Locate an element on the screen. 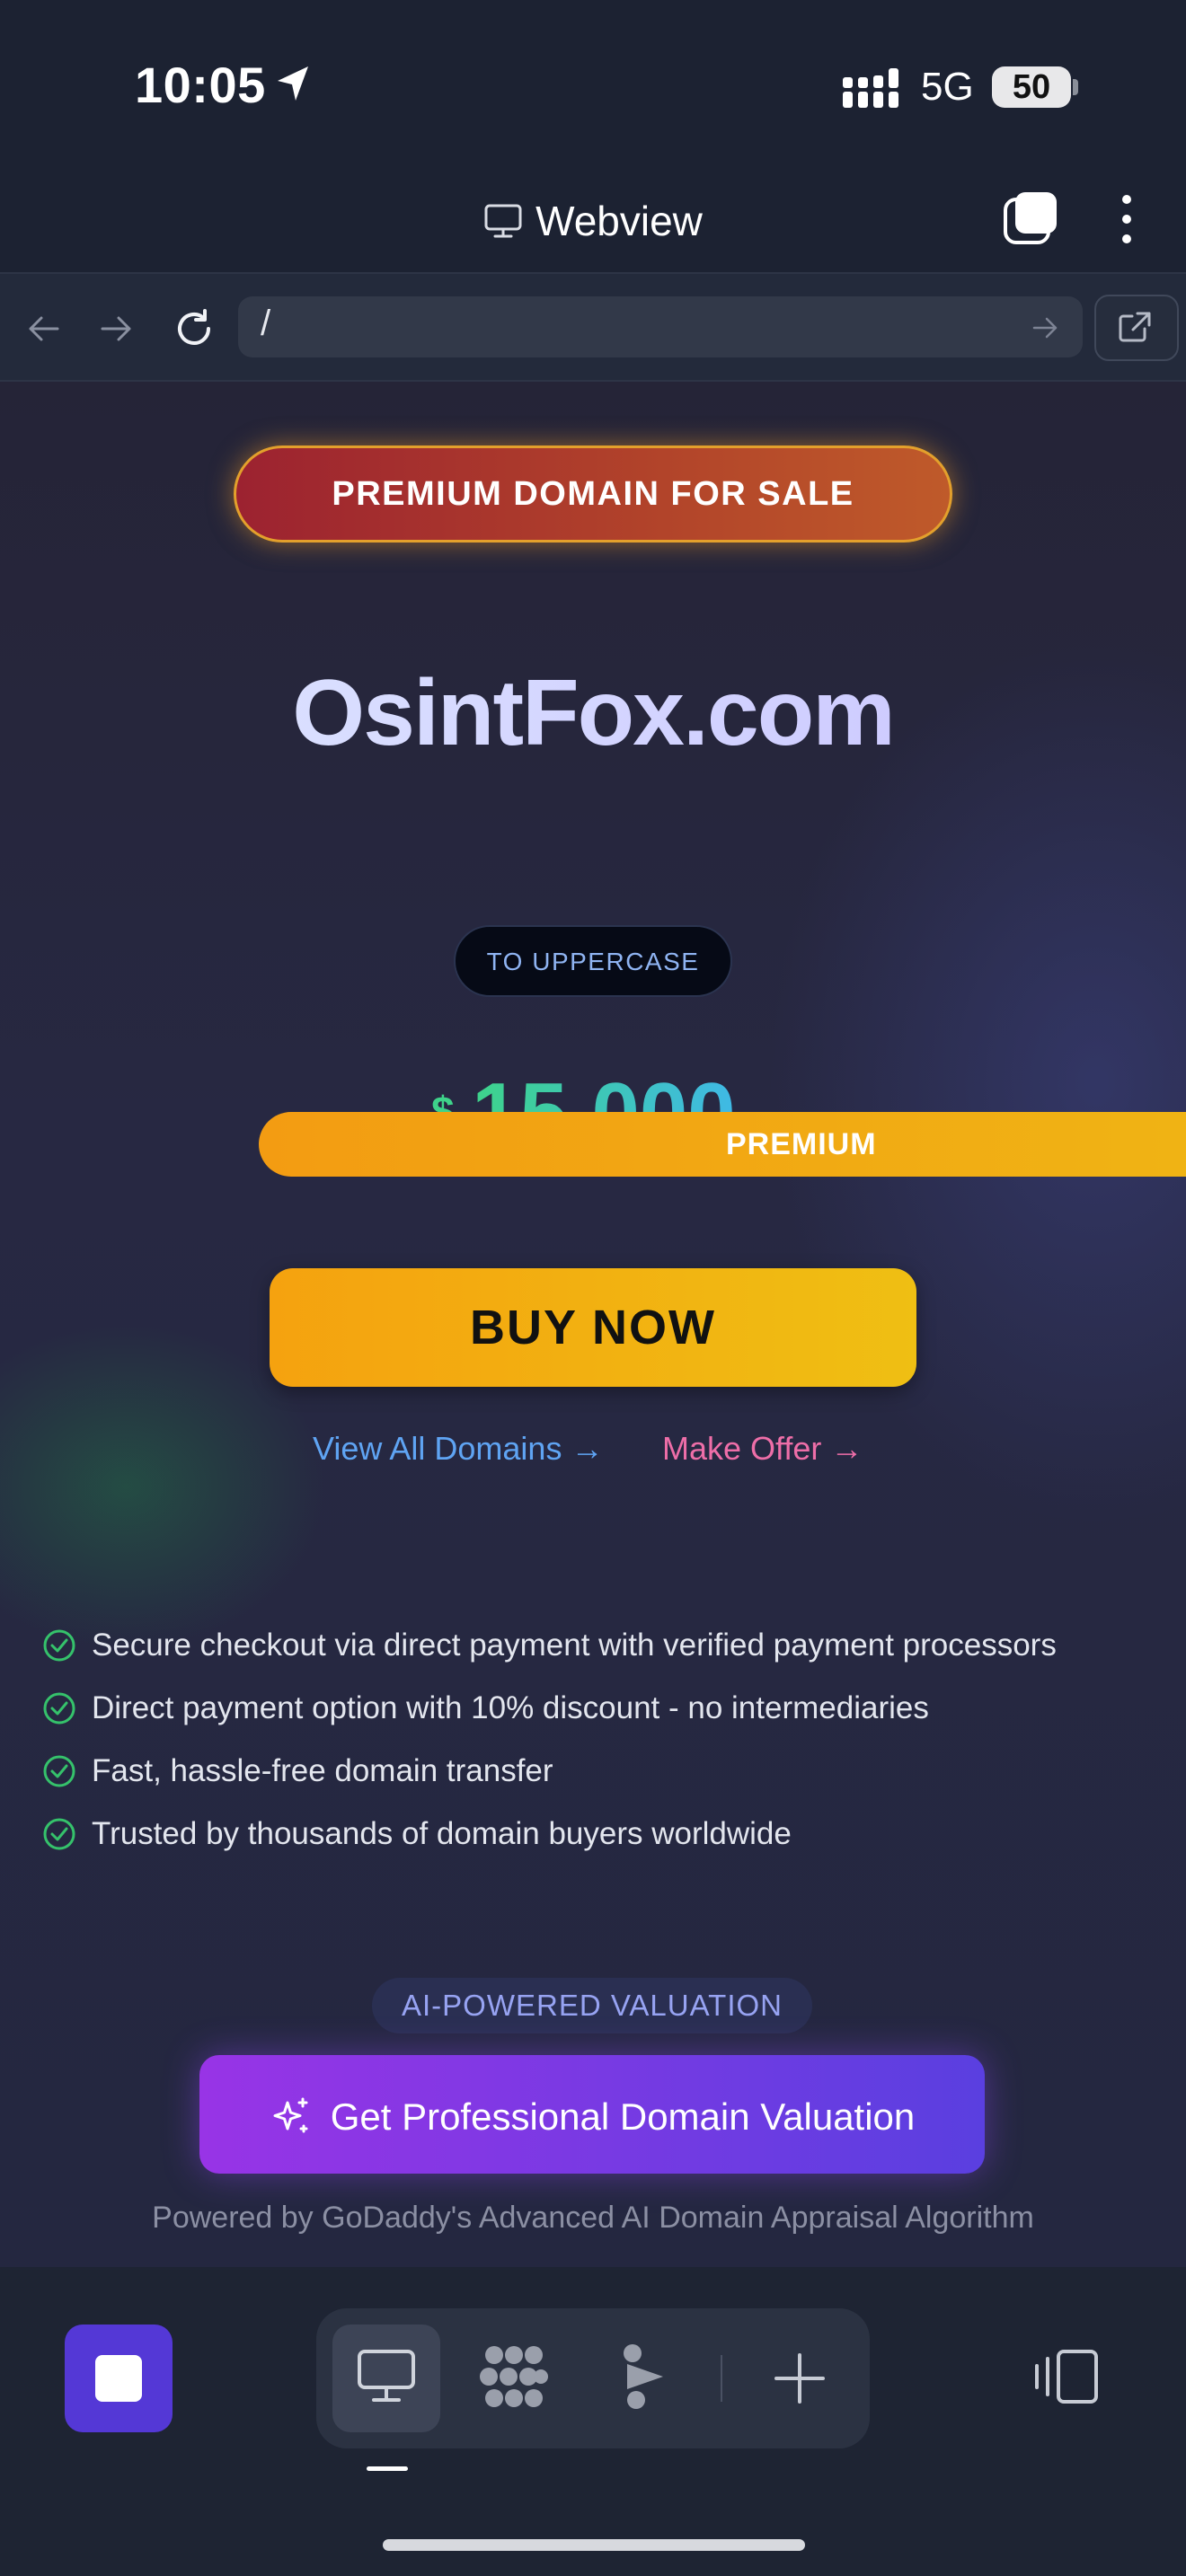  panel-toggle-icon is located at coordinates (1066, 2376).